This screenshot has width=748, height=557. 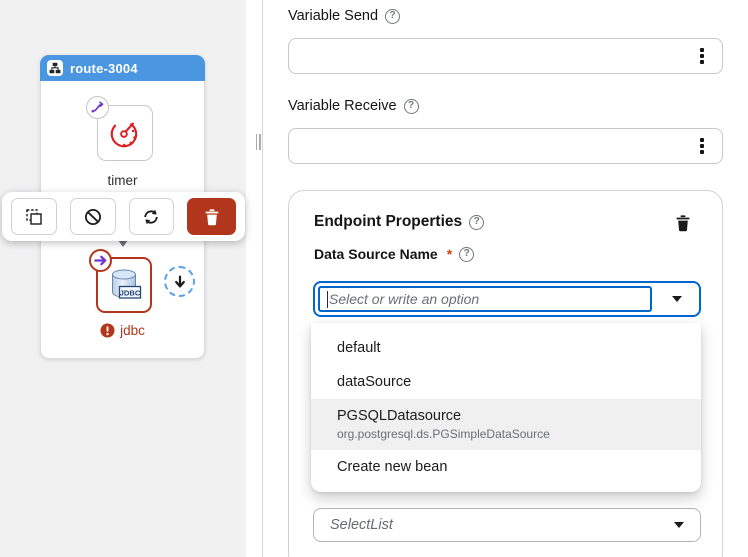 I want to click on jdbc-icon-text: JDBC, so click(x=130, y=292).